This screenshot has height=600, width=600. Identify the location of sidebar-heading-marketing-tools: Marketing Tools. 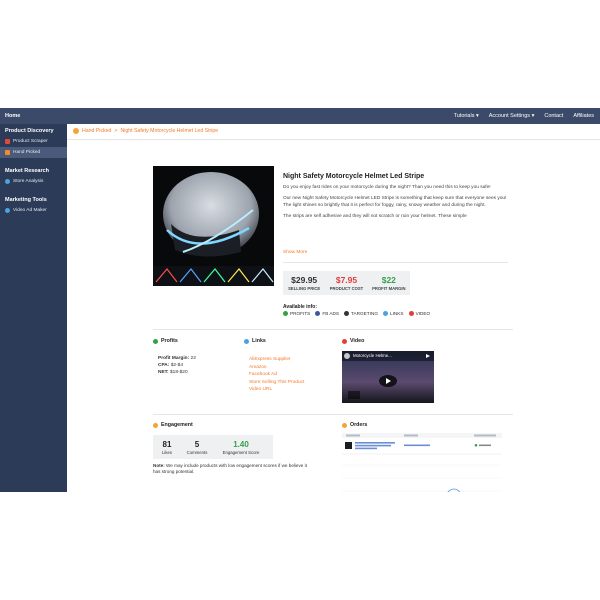
(26, 200).